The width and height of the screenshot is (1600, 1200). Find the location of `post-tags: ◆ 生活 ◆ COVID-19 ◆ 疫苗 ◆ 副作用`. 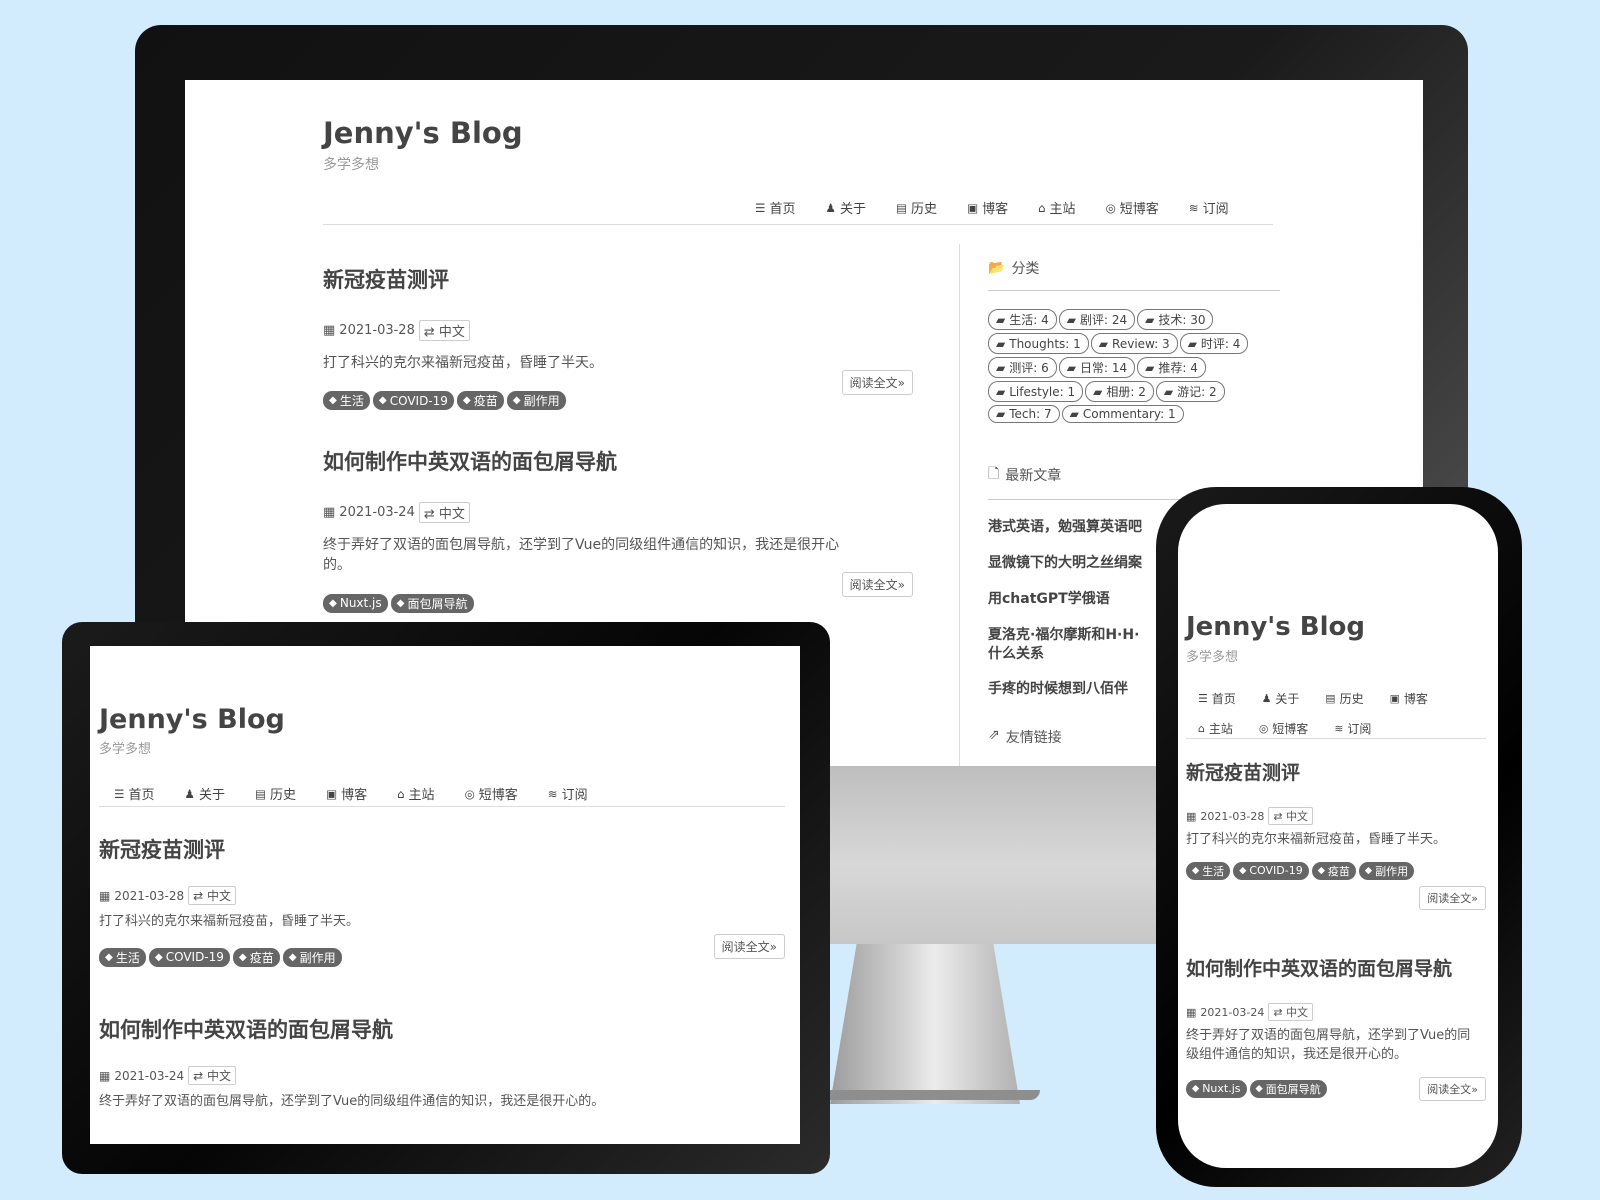

post-tags: ◆ 生活 ◆ COVID-19 ◆ 疫苗 ◆ 副作用 is located at coordinates (442, 957).